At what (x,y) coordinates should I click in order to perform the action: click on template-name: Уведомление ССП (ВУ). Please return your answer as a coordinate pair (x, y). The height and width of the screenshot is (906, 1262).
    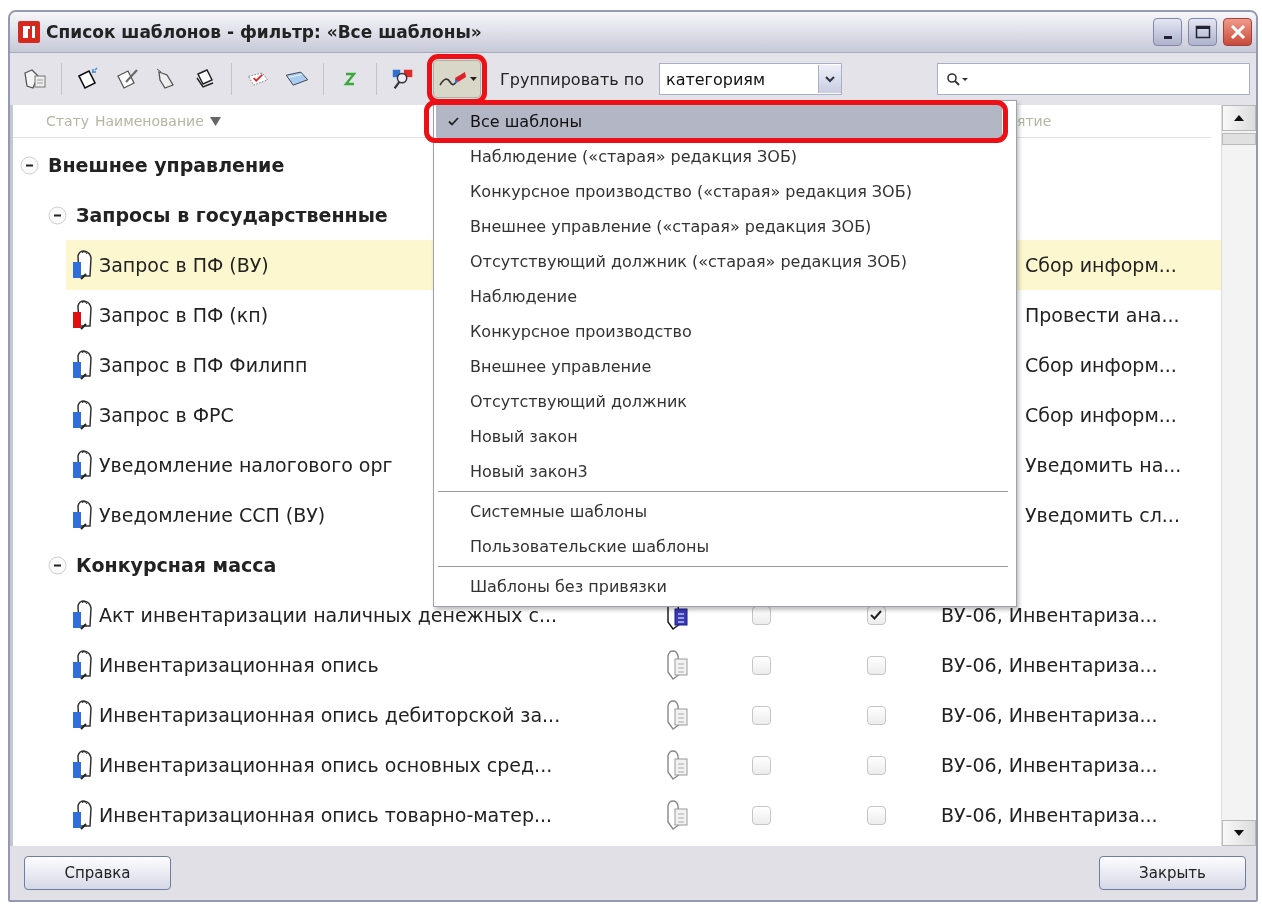
    Looking at the image, I should click on (212, 515).